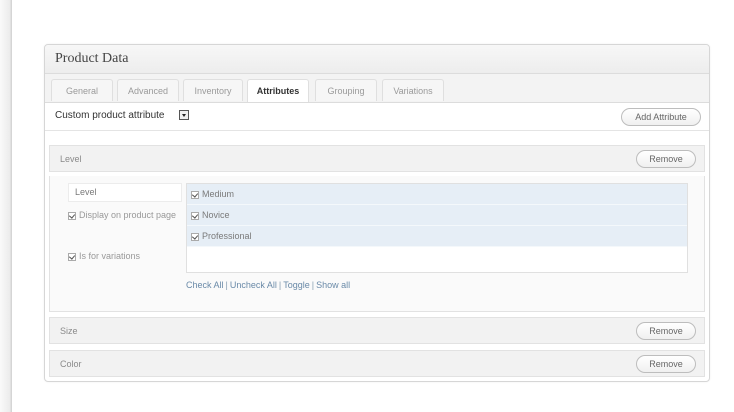 This screenshot has height=412, width=734. I want to click on value-actions: Check All | Uncheck All | Toggle | Show all, so click(268, 285).